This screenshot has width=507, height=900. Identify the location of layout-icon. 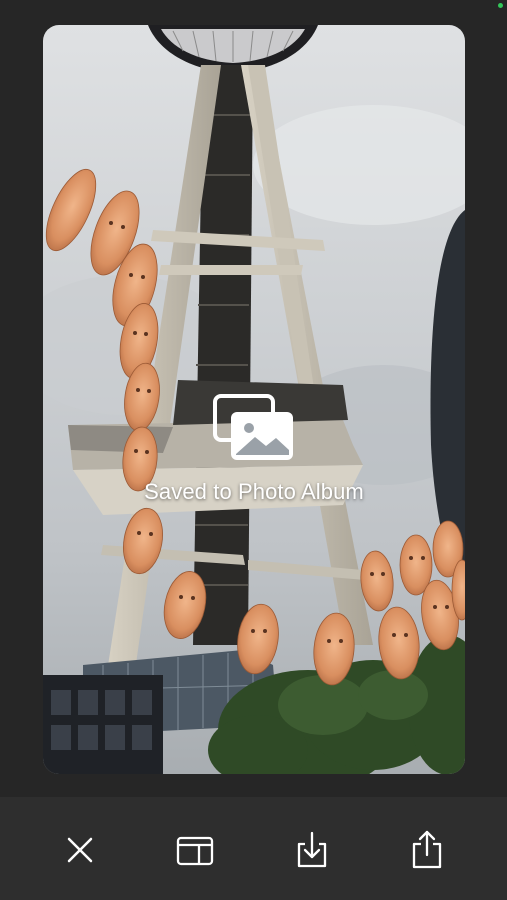
(195, 851).